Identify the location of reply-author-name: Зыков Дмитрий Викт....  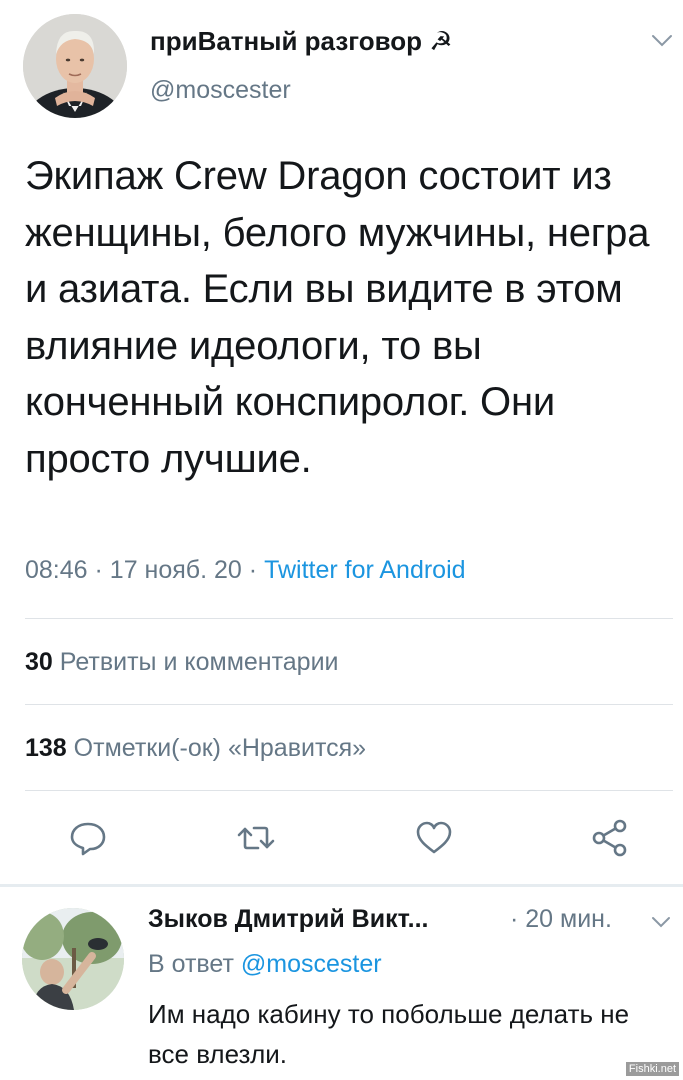
(288, 919).